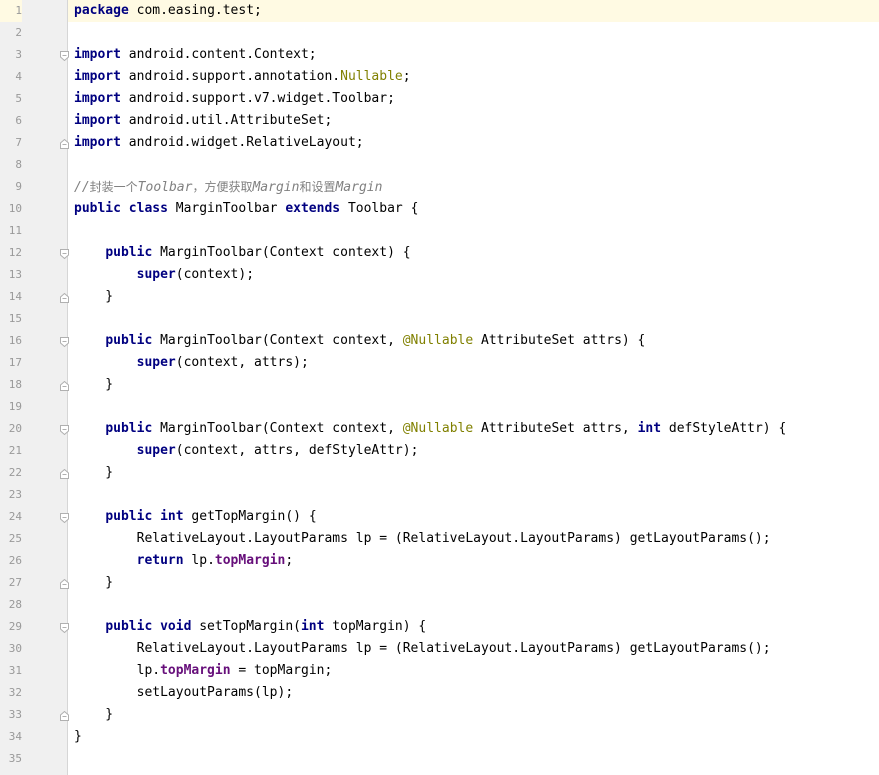  What do you see at coordinates (444, 605) in the screenshot?
I see `code-line: 28` at bounding box center [444, 605].